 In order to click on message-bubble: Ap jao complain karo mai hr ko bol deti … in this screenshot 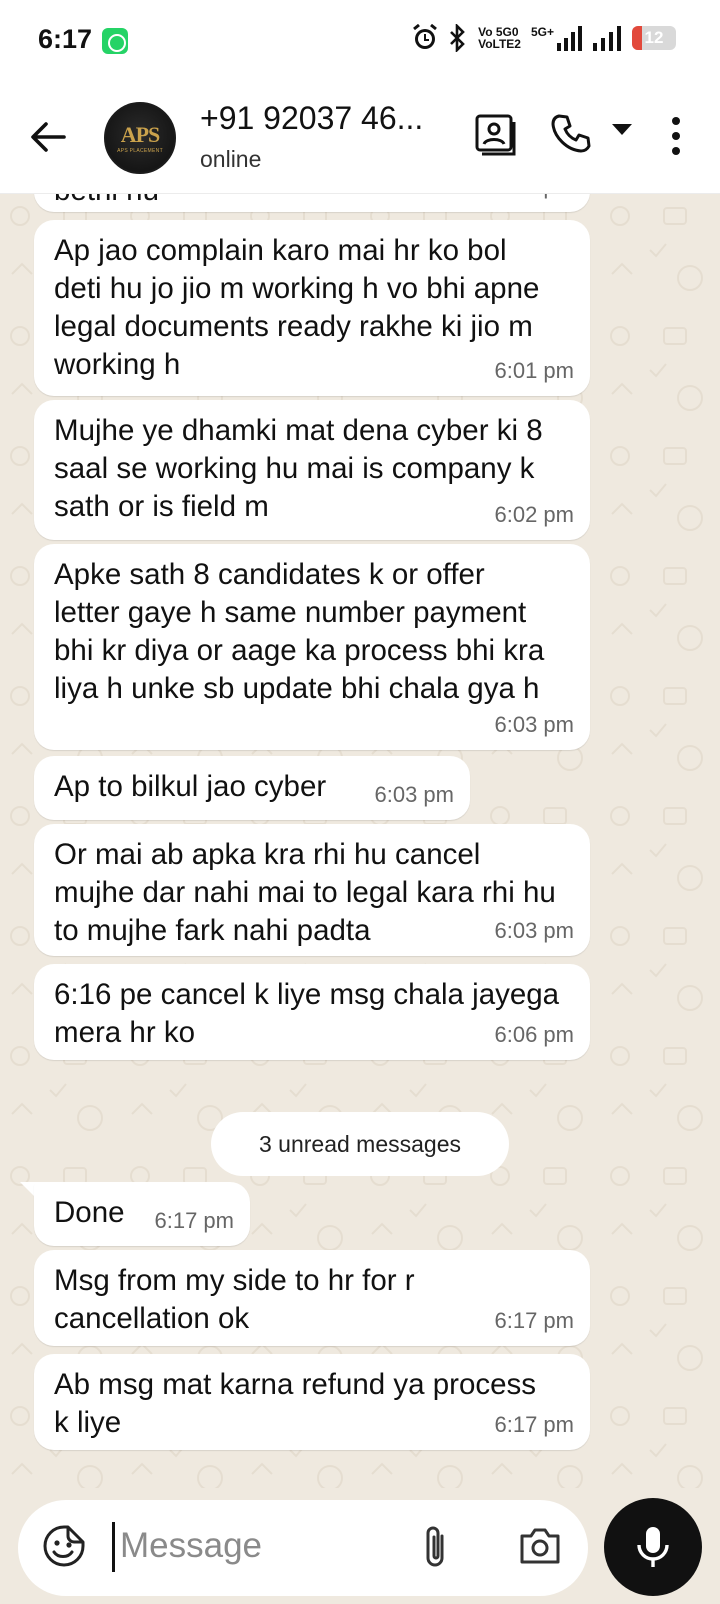, I will do `click(312, 308)`.